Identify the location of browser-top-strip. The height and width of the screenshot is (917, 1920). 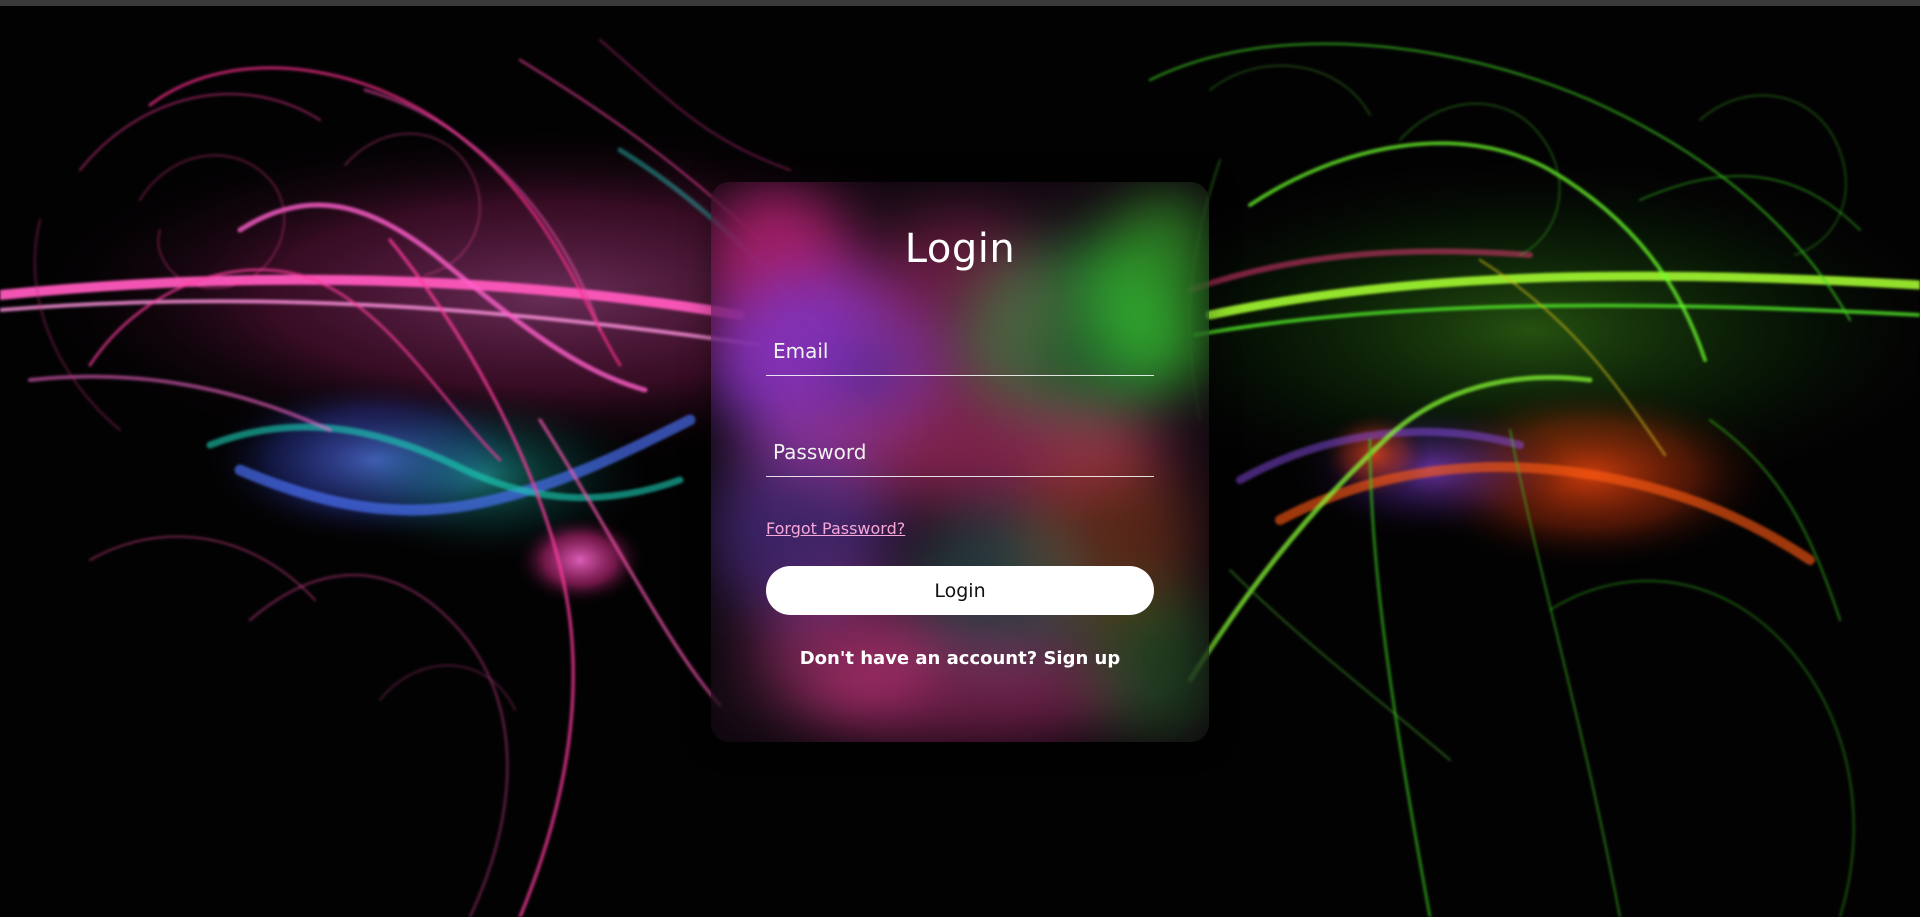
(960, 3).